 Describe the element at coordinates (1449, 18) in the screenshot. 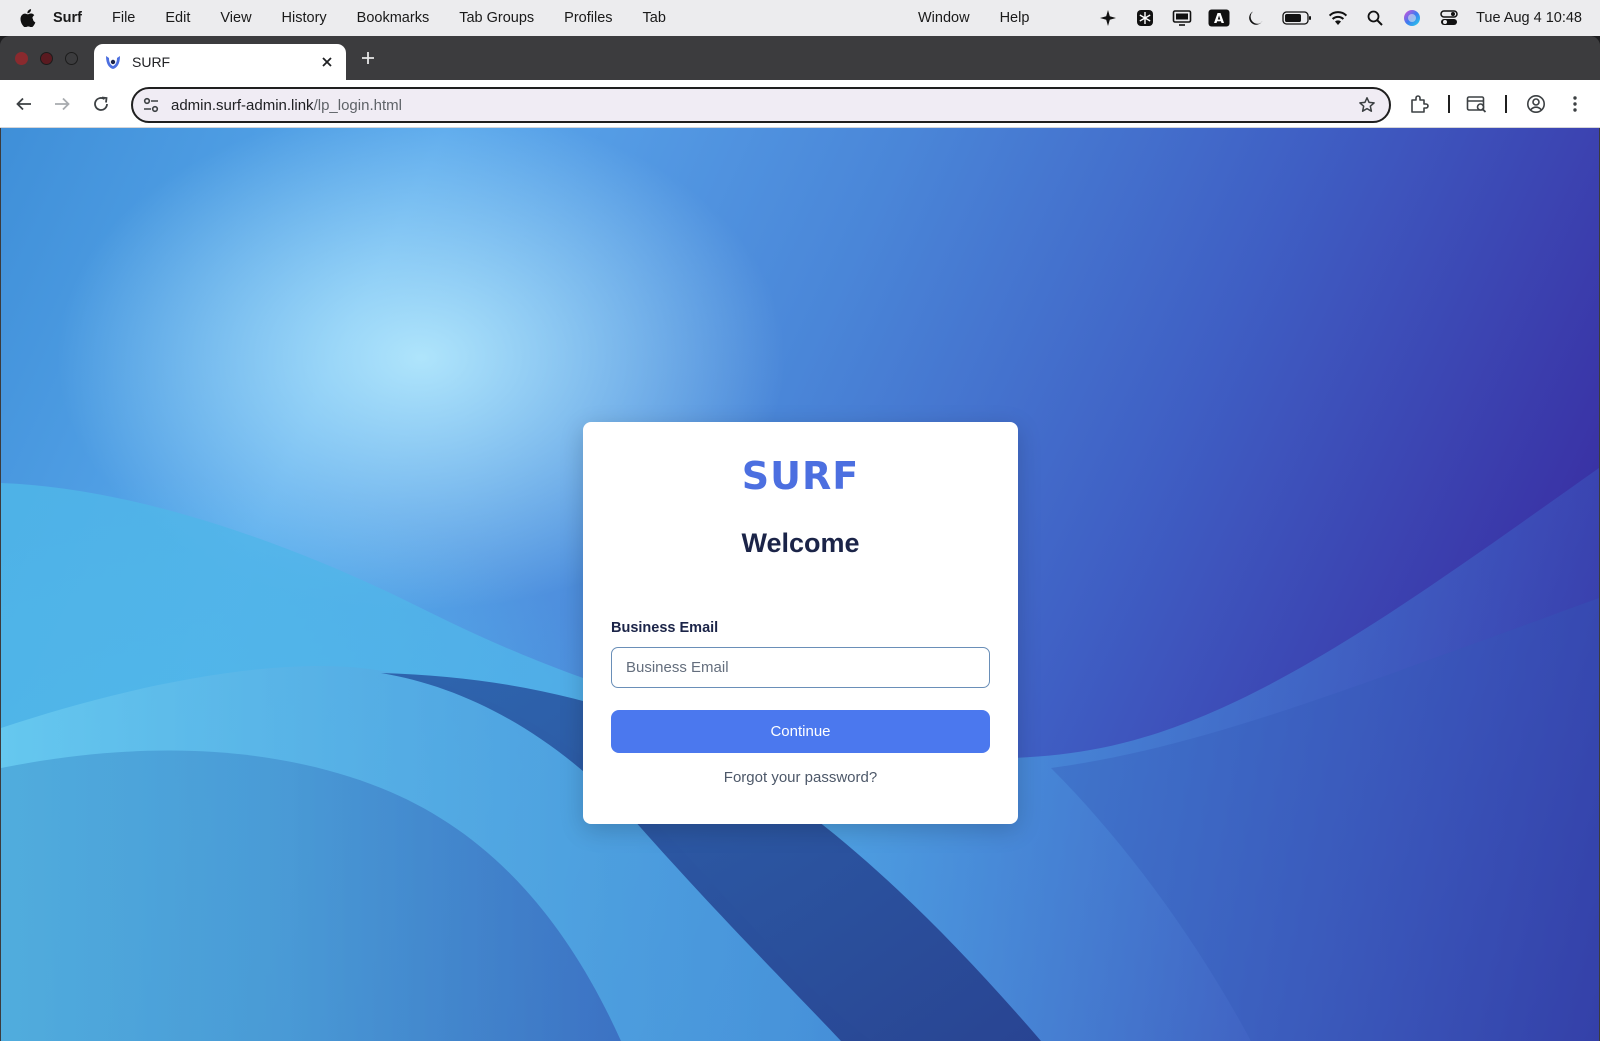

I see `control-center-icon` at that location.